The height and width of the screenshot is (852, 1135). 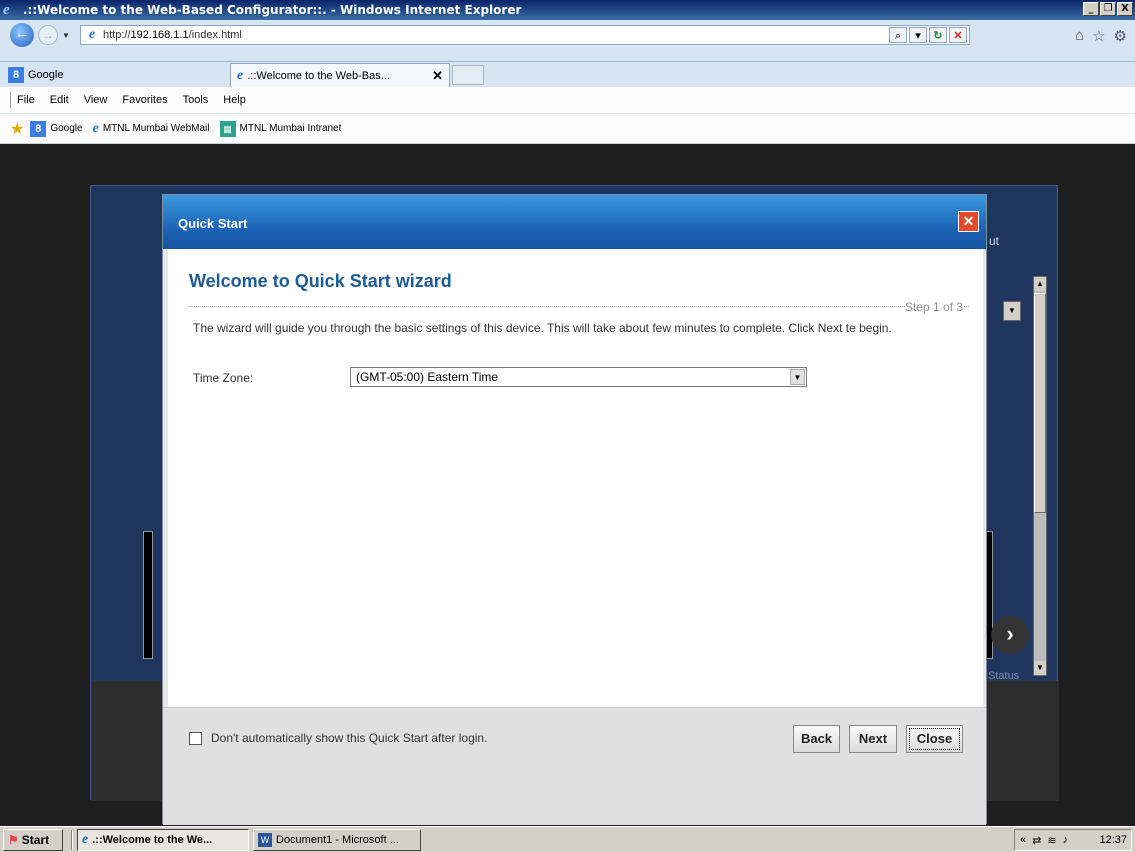 I want to click on windows-flag-icon: ⚑, so click(x=13, y=839).